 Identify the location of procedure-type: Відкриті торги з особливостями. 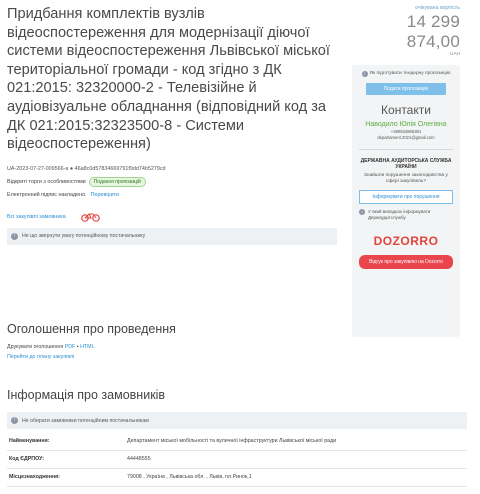
(46, 181).